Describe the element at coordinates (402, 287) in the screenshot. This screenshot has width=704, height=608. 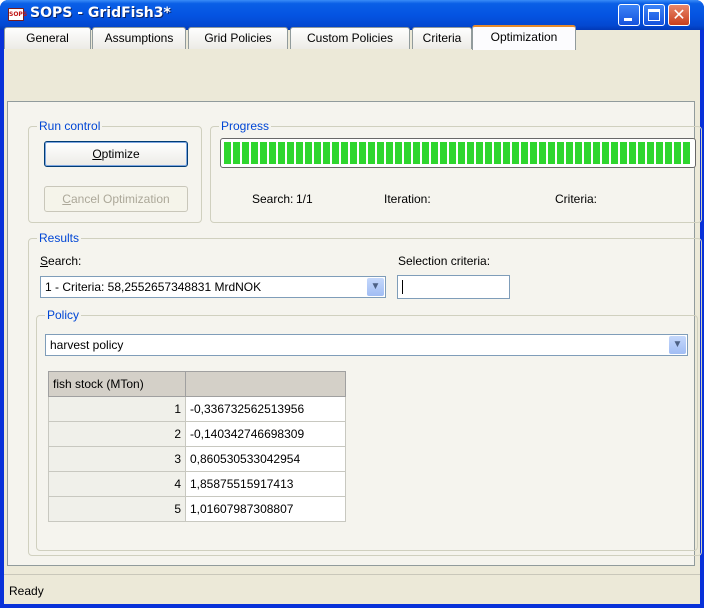
I see `text-caret` at that location.